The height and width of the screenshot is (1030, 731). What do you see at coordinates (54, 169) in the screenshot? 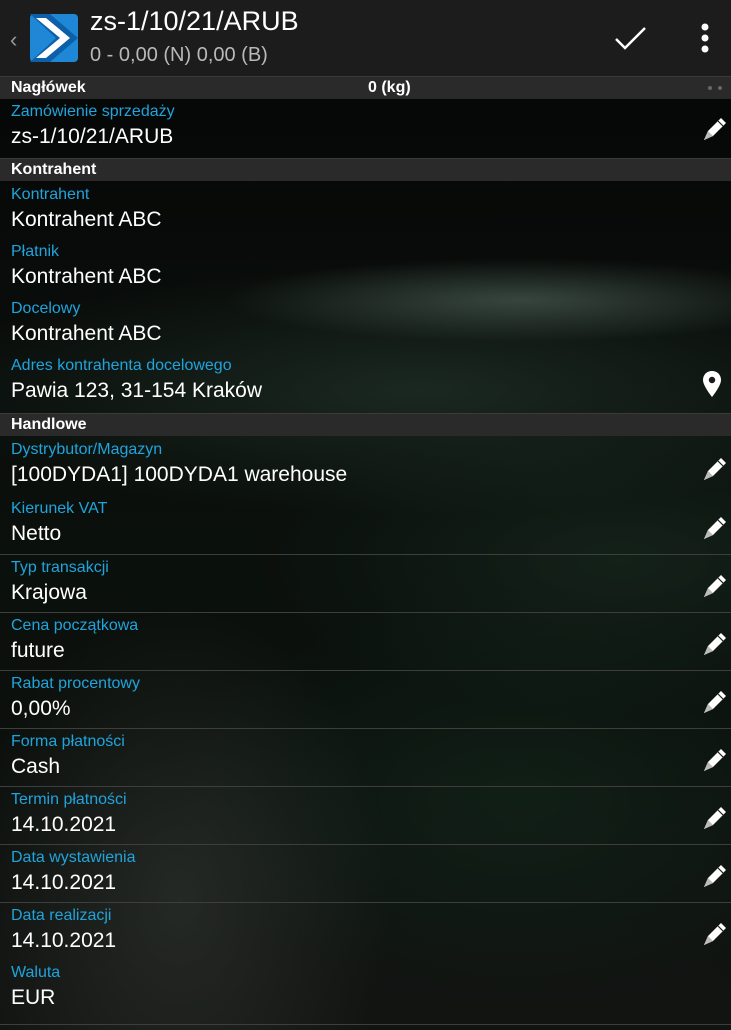
I see `section-label: Kontrahent` at bounding box center [54, 169].